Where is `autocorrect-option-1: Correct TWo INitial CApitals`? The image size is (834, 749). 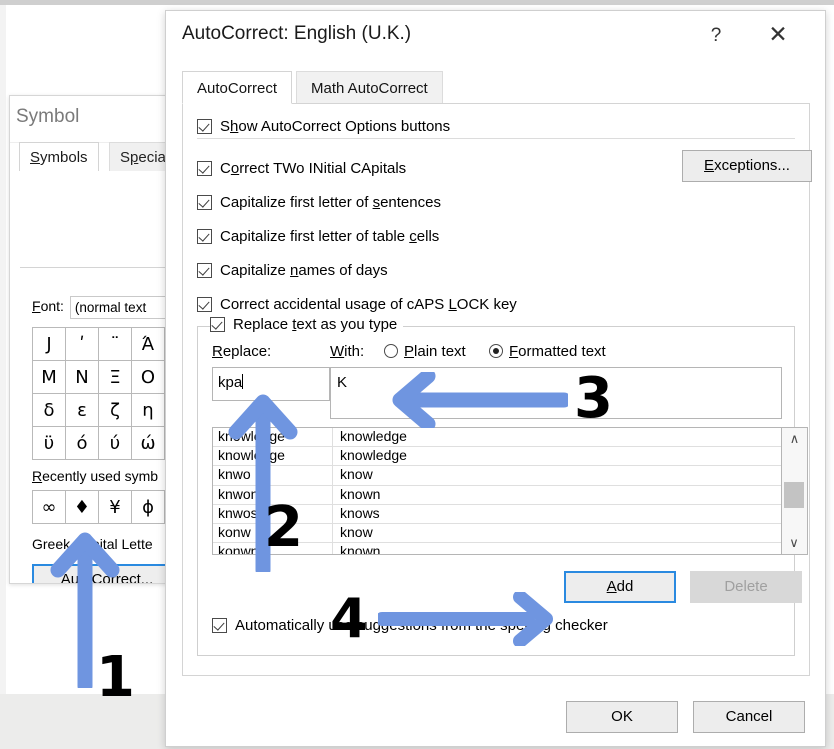 autocorrect-option-1: Correct TWo INitial CApitals is located at coordinates (301, 169).